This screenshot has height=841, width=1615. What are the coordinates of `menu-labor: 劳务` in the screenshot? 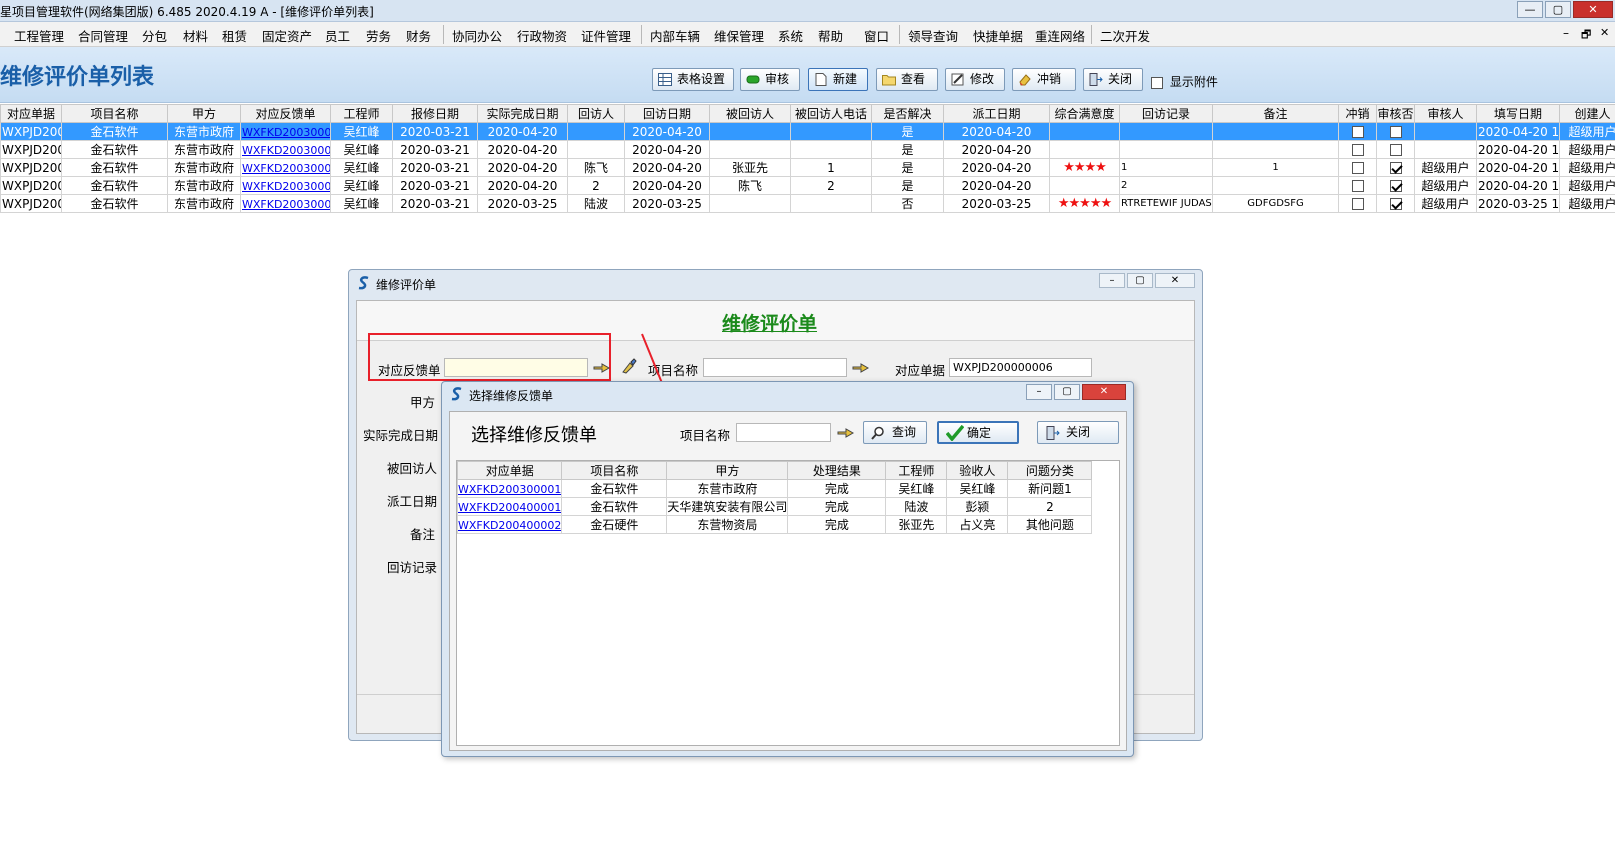 It's located at (378, 35).